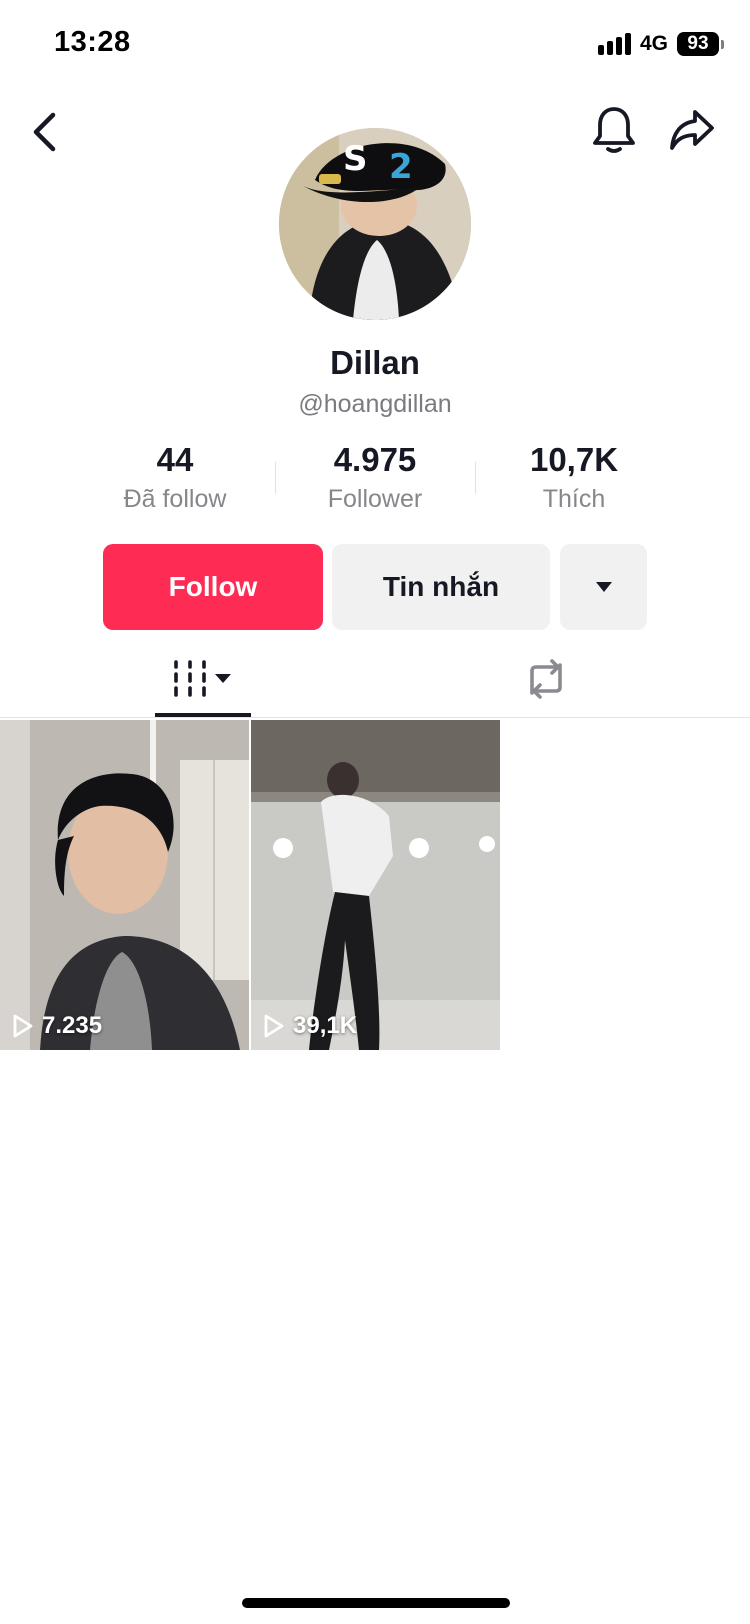 The width and height of the screenshot is (750, 1624). Describe the element at coordinates (175, 459) in the screenshot. I see `following-count: 44` at that location.